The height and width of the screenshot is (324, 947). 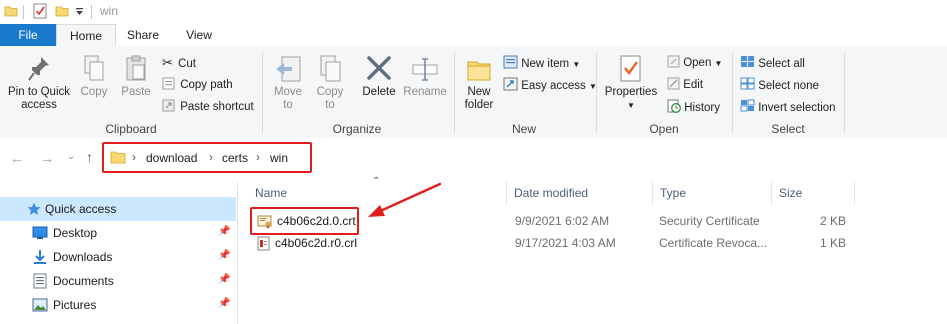 I want to click on column-header-date: Date modified, so click(x=551, y=193).